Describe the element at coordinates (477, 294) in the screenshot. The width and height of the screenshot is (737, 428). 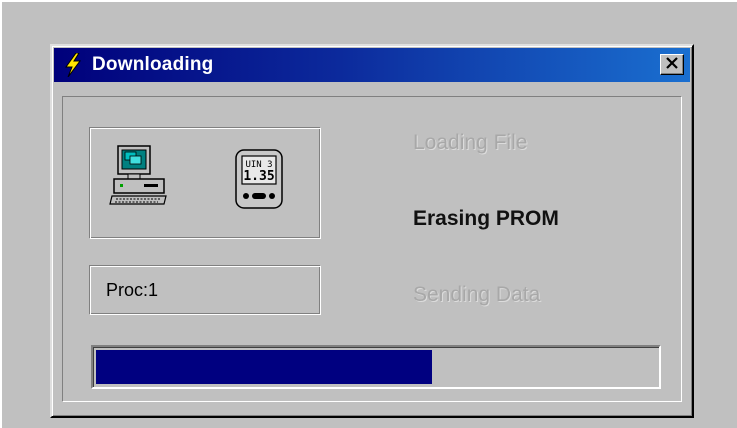
I see `step-sending-data: Sending Data` at that location.